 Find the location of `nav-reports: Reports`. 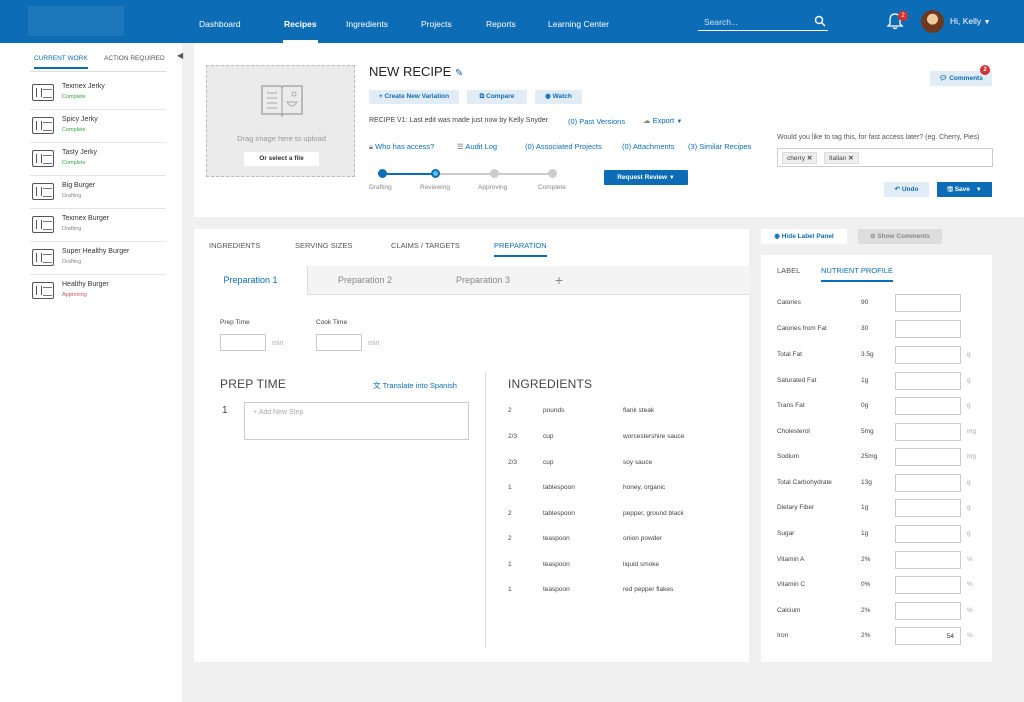

nav-reports: Reports is located at coordinates (501, 21).